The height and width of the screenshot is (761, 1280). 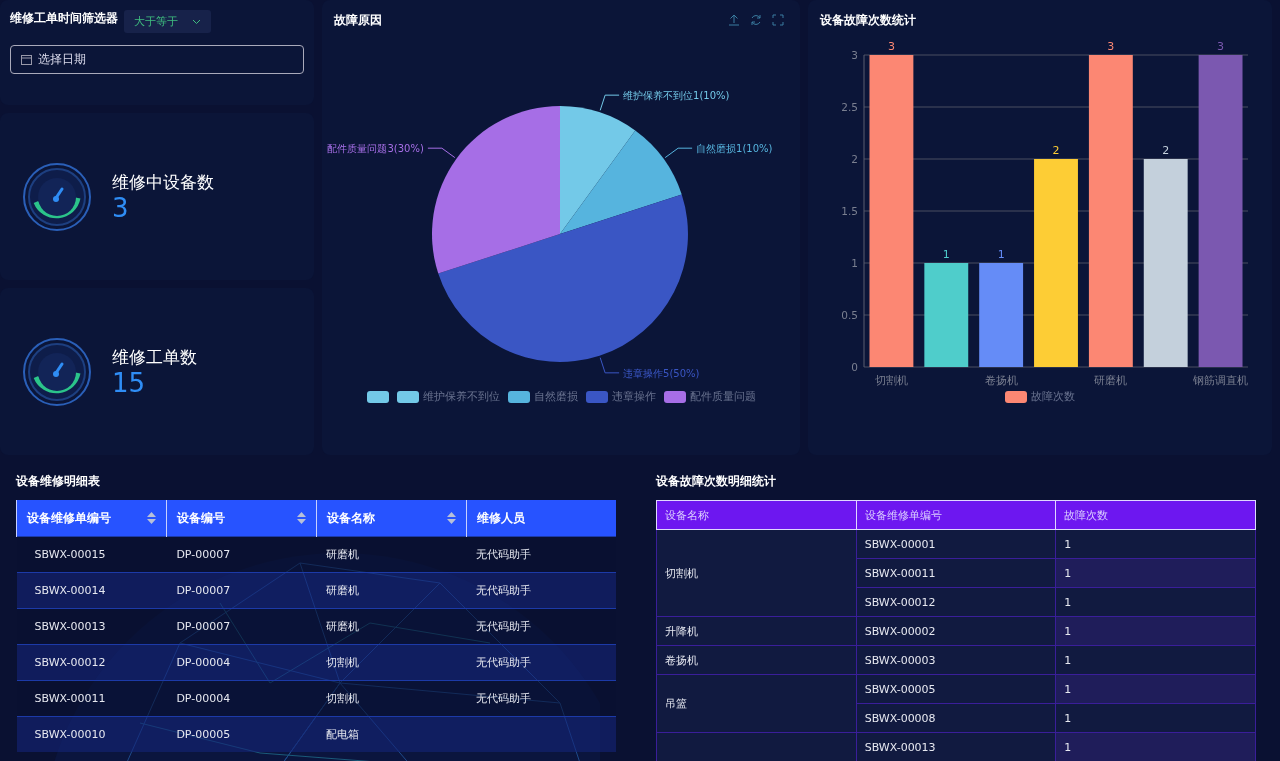 I want to click on legend-label: 故障次数, so click(x=1053, y=396).